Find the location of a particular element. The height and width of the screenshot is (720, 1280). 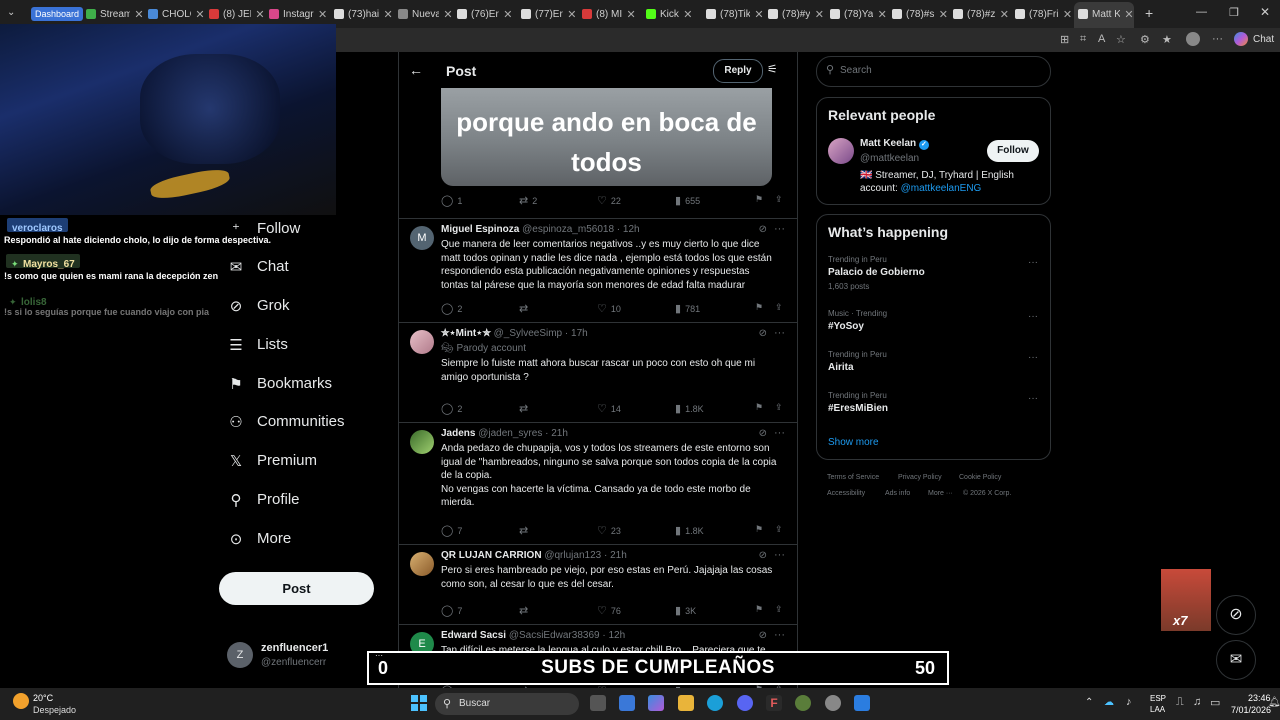

browser-tab: (76)Er ✕ is located at coordinates (487, 14).